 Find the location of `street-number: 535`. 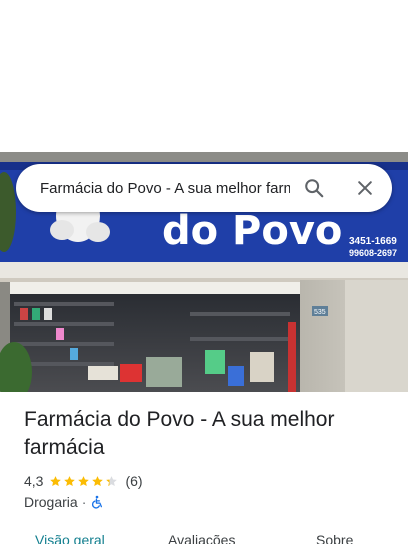

street-number: 535 is located at coordinates (320, 312).